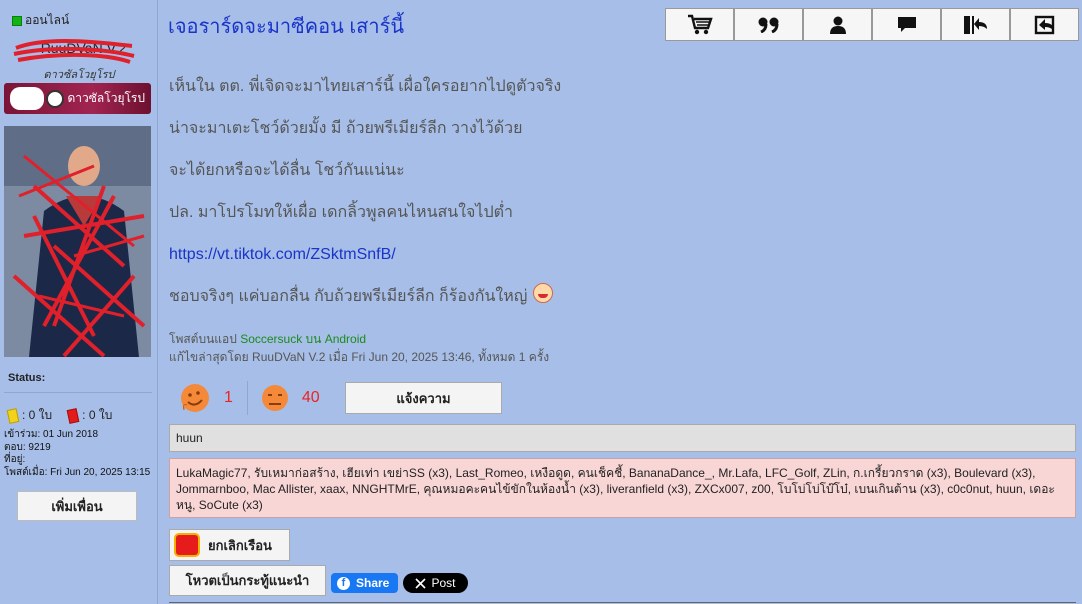 The height and width of the screenshot is (604, 1082). I want to click on sidebar-divider, so click(78, 392).